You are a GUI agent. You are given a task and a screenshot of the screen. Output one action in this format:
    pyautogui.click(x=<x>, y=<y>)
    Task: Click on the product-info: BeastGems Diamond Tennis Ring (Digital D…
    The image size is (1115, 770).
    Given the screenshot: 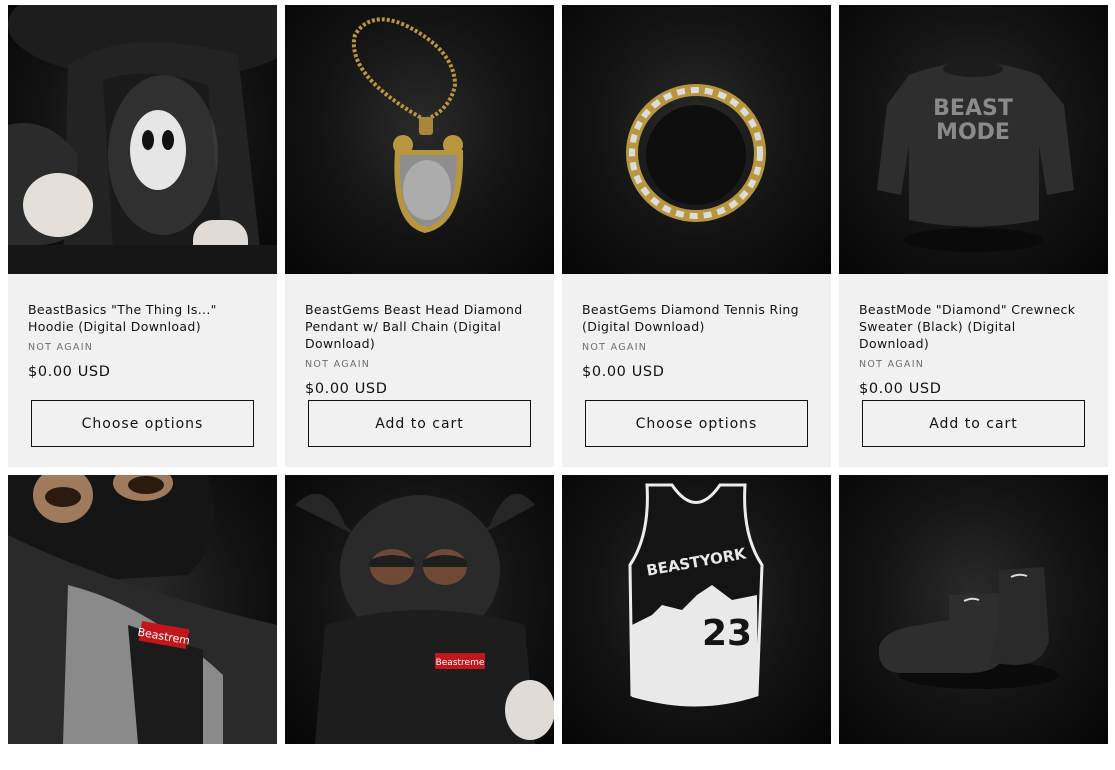 What is the action you would take?
    pyautogui.click(x=696, y=370)
    